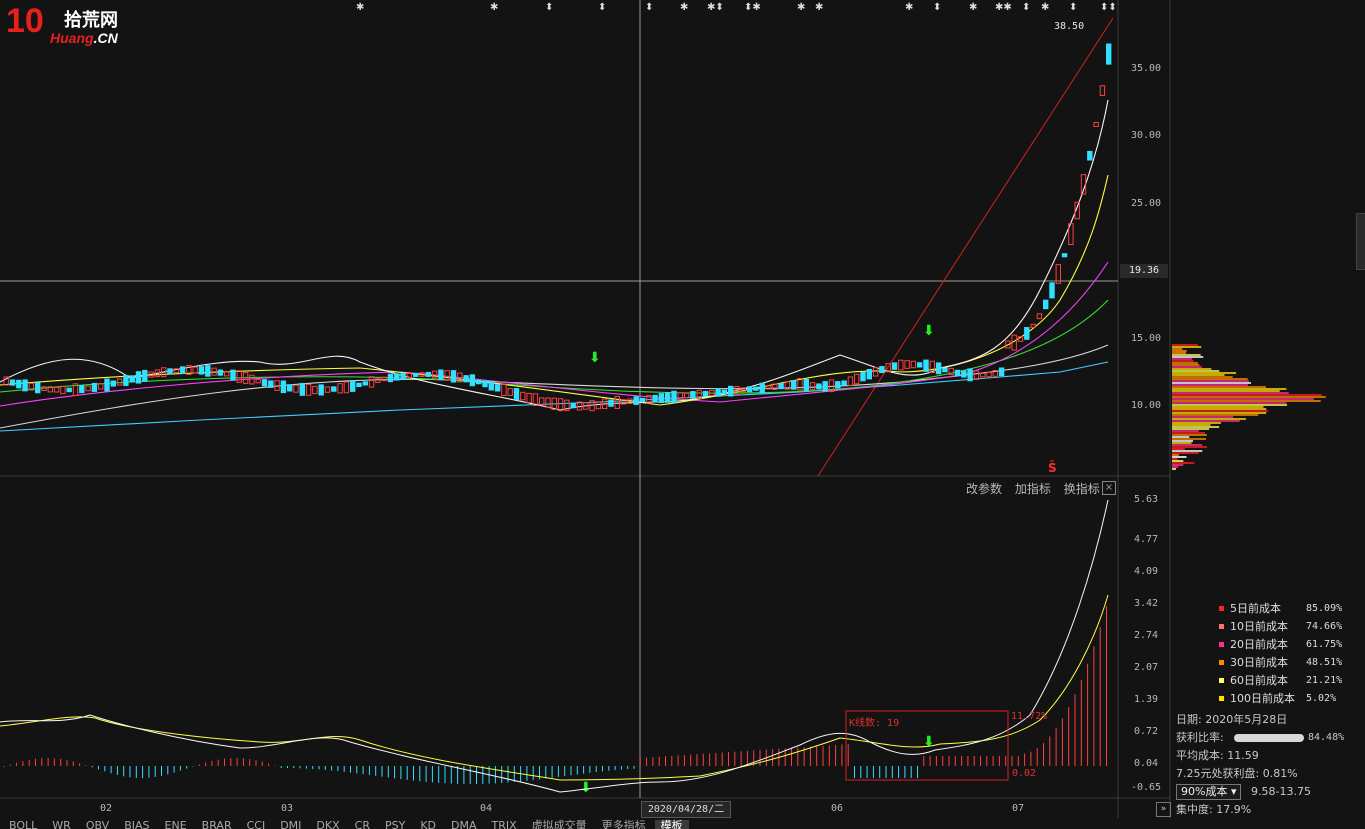 The image size is (1365, 829). I want to click on indicator-tab: 更多指标, so click(624, 824).